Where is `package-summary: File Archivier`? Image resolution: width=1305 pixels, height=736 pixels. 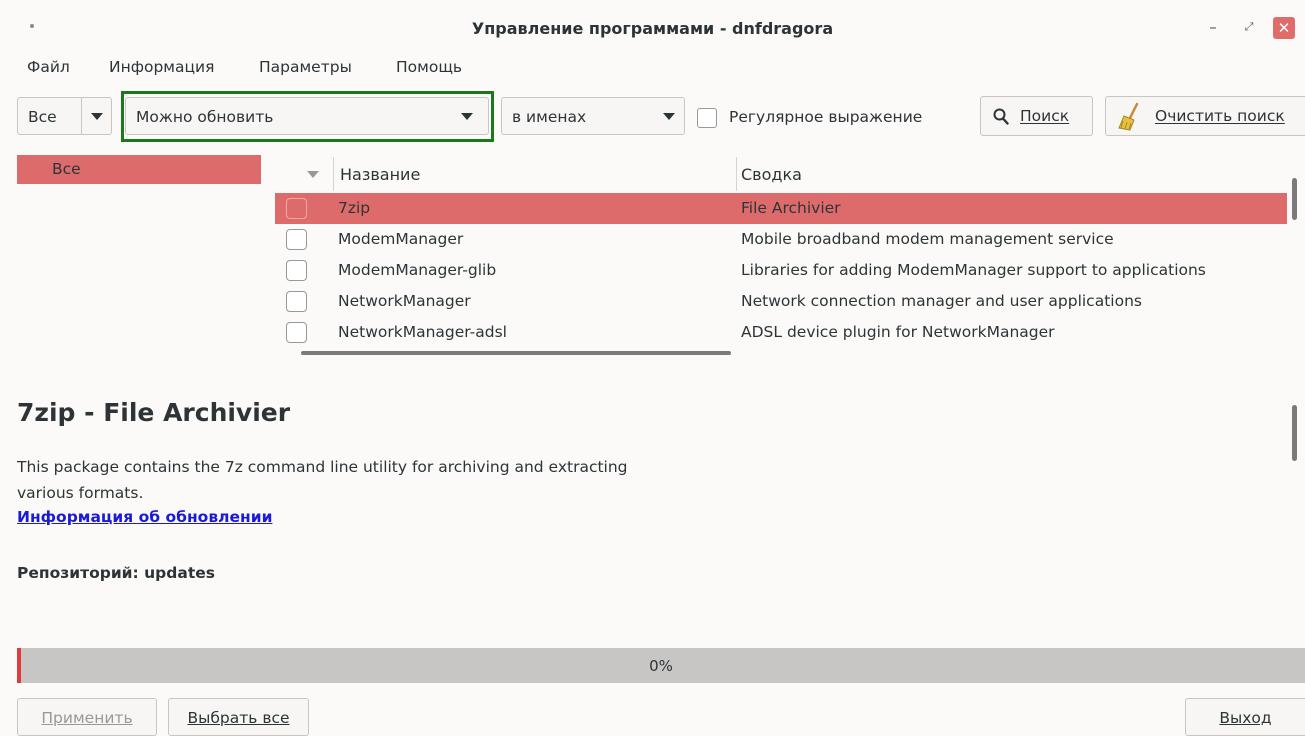 package-summary: File Archivier is located at coordinates (791, 208).